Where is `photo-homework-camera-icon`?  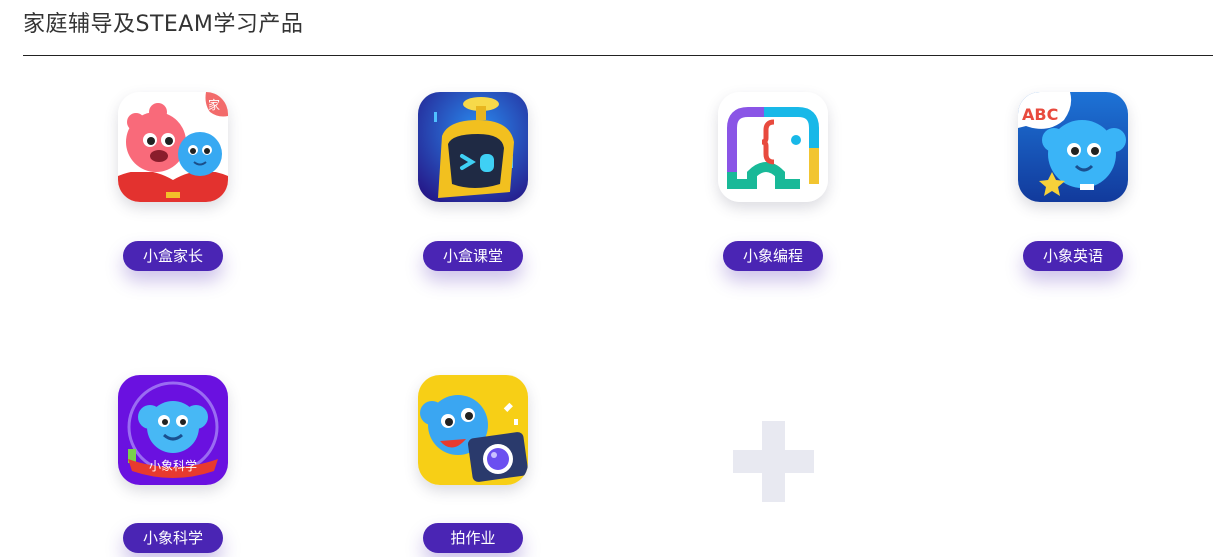
photo-homework-camera-icon is located at coordinates (473, 430).